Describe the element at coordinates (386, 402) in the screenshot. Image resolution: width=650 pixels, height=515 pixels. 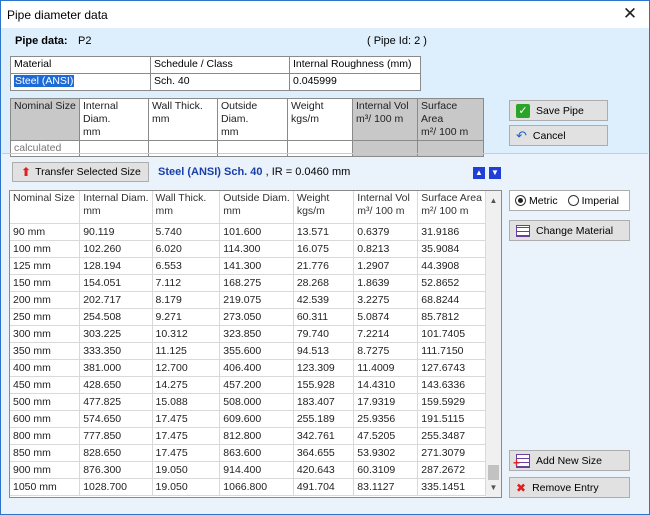
I see `table-cell: 17.9319` at that location.